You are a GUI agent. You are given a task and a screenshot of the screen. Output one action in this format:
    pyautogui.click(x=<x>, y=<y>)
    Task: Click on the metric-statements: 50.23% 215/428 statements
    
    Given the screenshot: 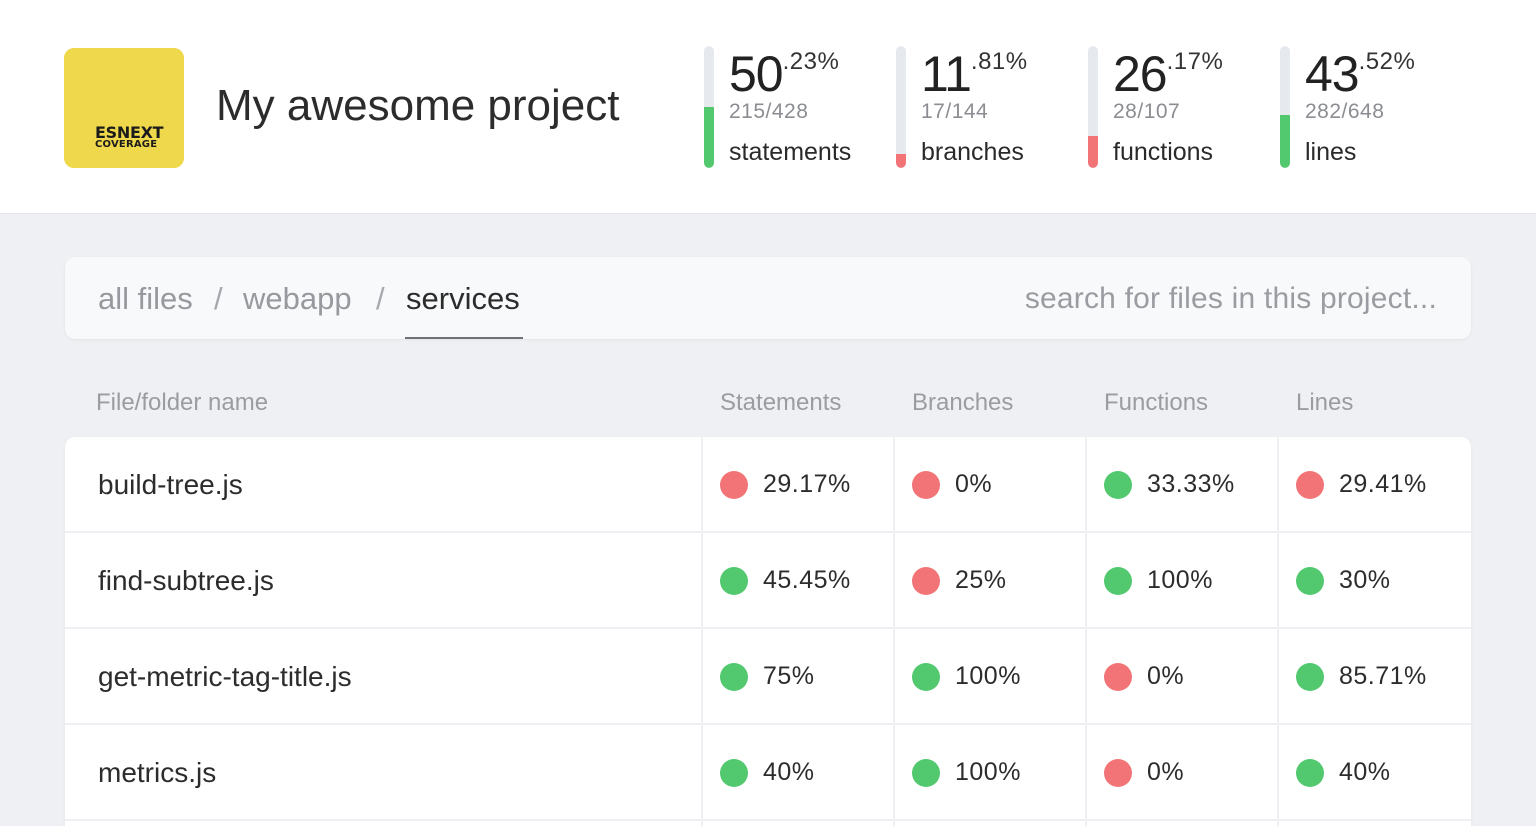 What is the action you would take?
    pyautogui.click(x=794, y=107)
    